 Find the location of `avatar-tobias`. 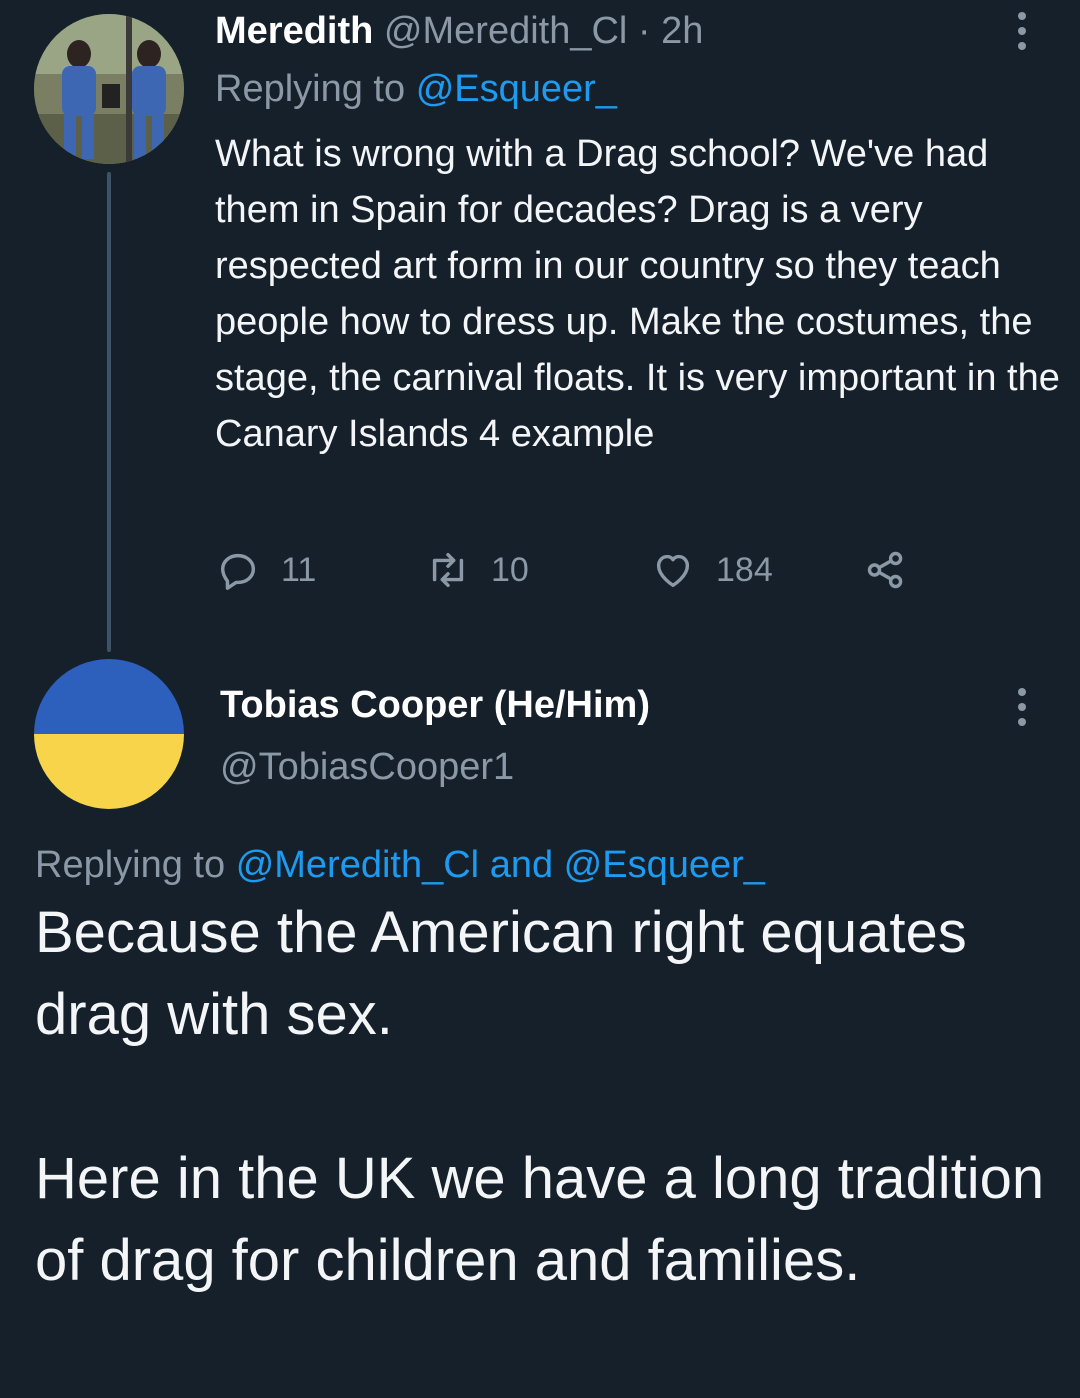

avatar-tobias is located at coordinates (109, 734).